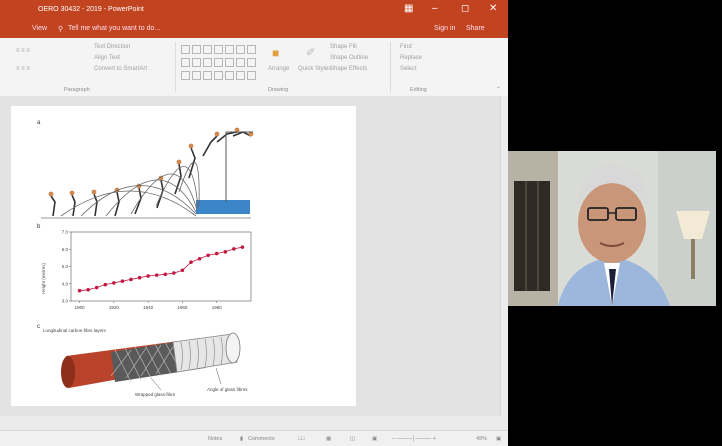 The image size is (722, 446). What do you see at coordinates (65, 249) in the screenshot?
I see `y-tick-label: 6.0` at bounding box center [65, 249].